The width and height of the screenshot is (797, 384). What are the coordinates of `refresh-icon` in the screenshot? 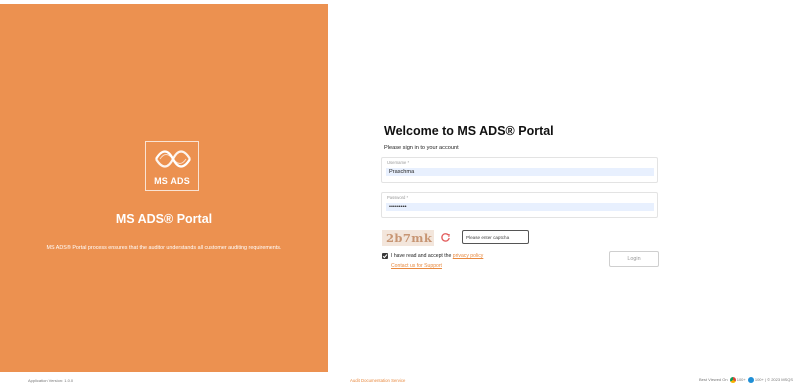 It's located at (445, 237).